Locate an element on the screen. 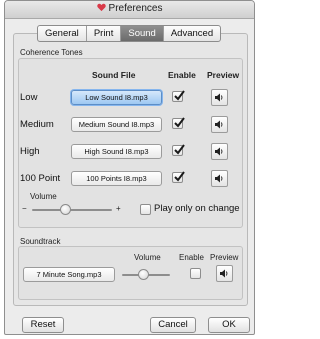 This screenshot has height=339, width=320. low-preview-button is located at coordinates (219, 97).